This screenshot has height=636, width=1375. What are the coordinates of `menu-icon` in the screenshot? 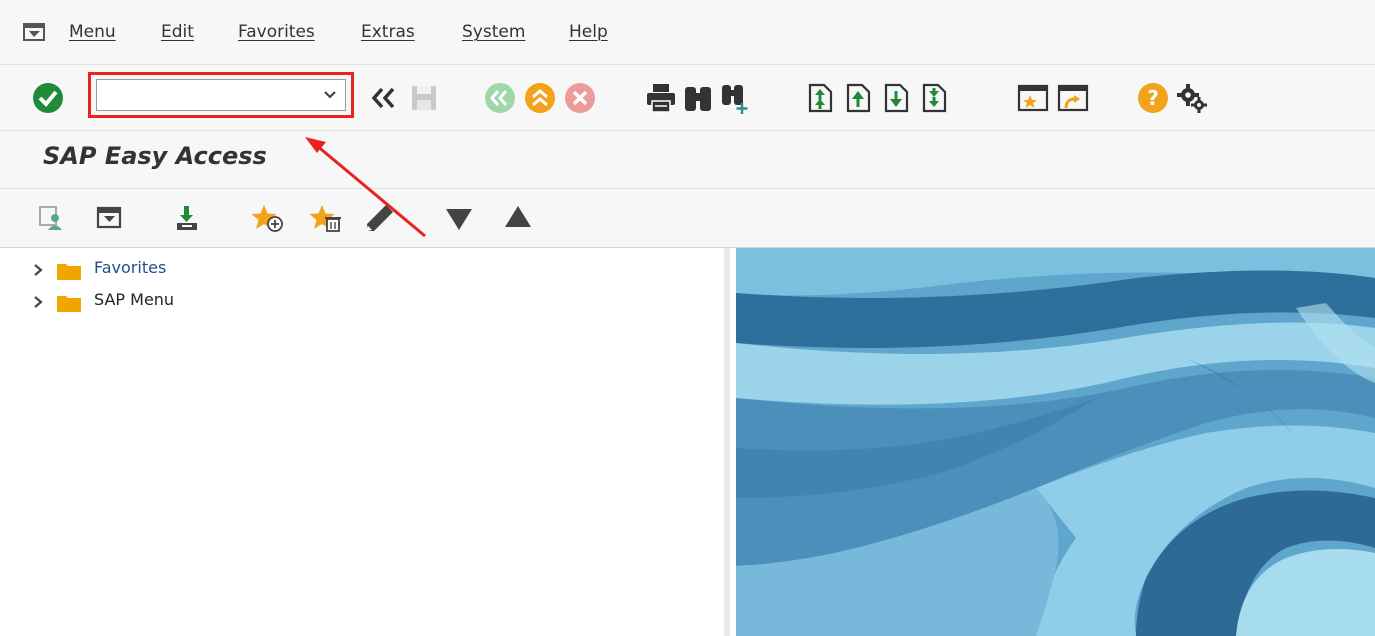 It's located at (34, 32).